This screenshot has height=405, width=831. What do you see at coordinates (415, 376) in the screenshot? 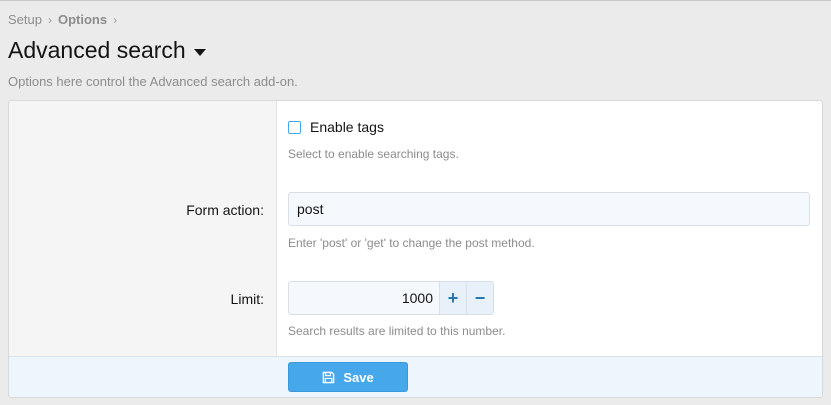
I see `form-footer: Save` at bounding box center [415, 376].